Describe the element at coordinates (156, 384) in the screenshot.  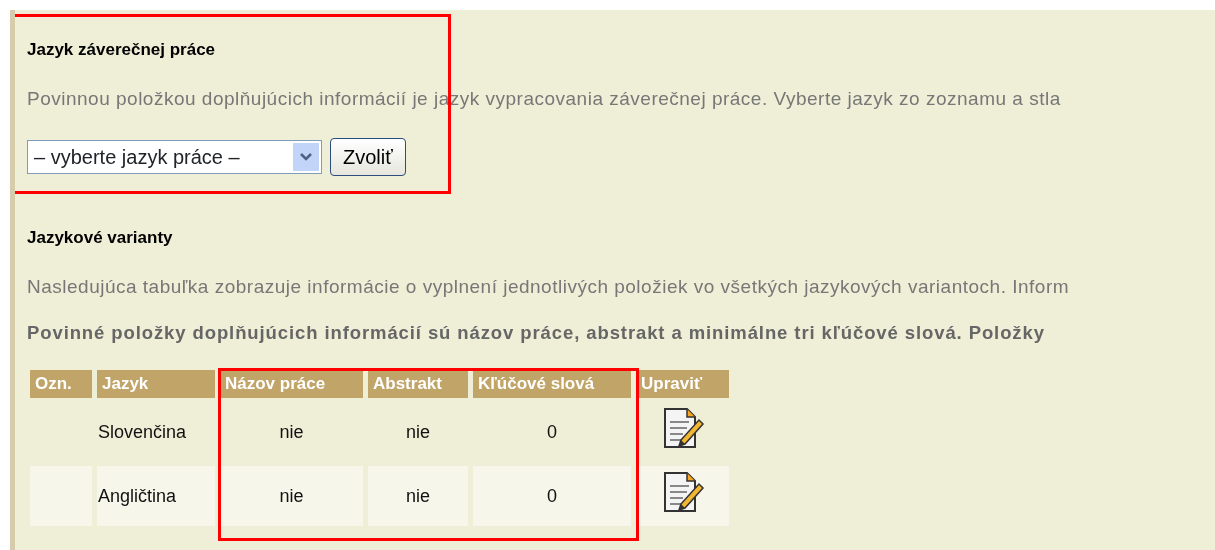
I see `column-header: Jazyk` at that location.